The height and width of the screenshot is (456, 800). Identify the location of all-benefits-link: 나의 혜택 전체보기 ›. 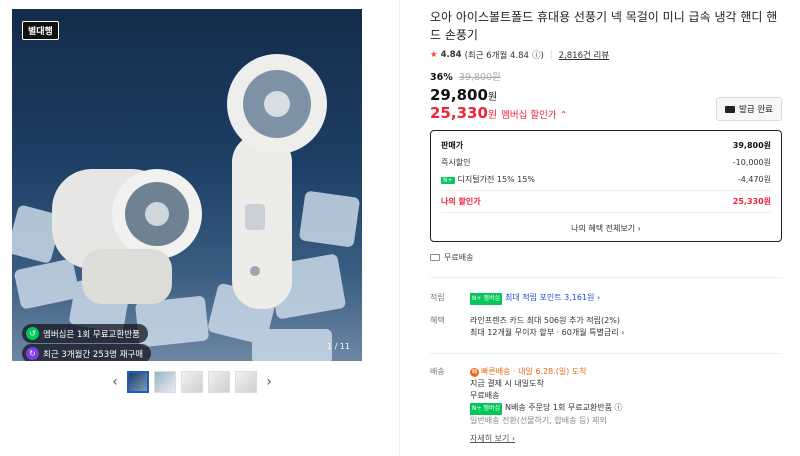
(606, 228).